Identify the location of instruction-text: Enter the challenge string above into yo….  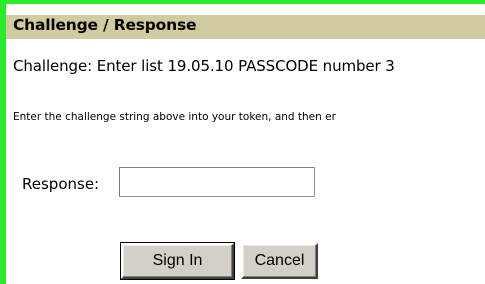
(174, 117).